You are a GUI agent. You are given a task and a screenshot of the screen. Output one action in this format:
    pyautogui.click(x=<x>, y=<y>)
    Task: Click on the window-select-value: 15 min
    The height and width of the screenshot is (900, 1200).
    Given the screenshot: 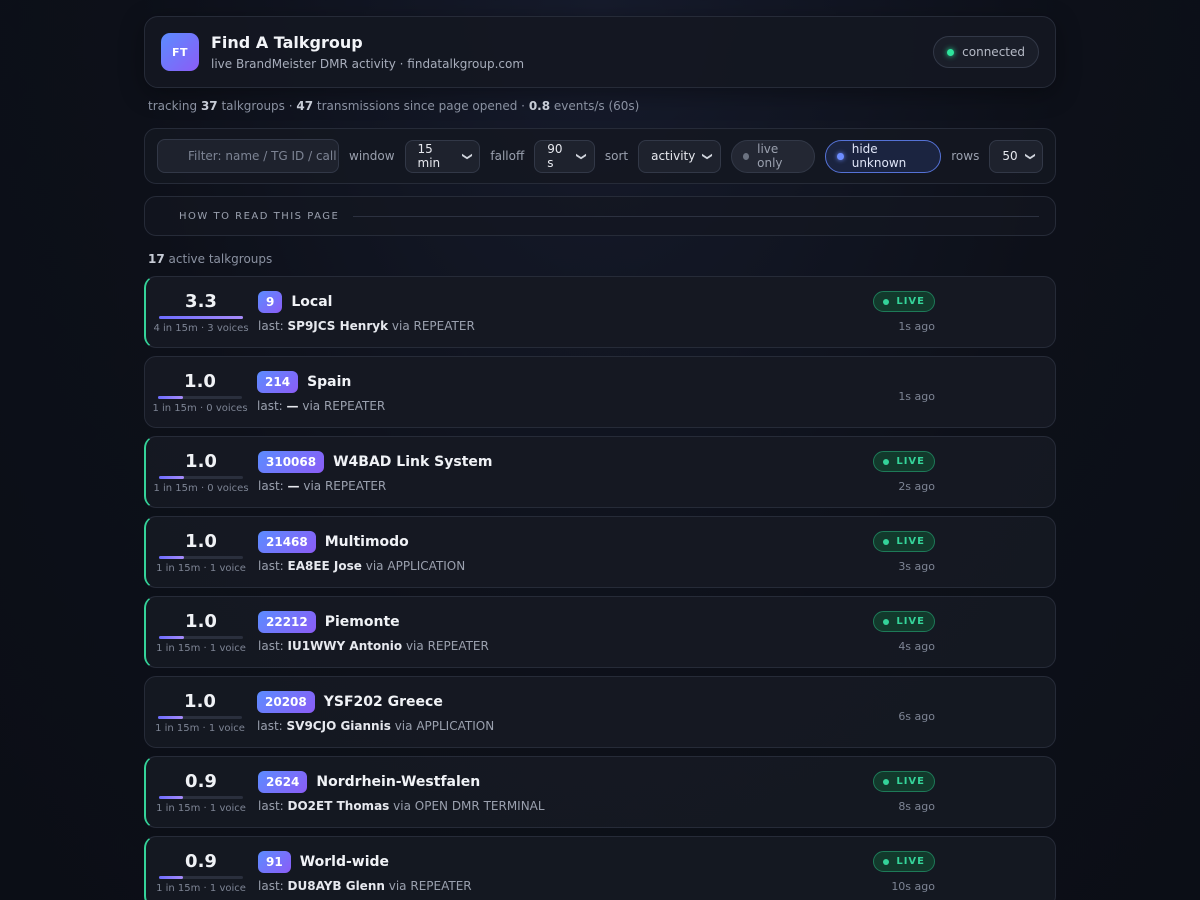 What is the action you would take?
    pyautogui.click(x=429, y=156)
    